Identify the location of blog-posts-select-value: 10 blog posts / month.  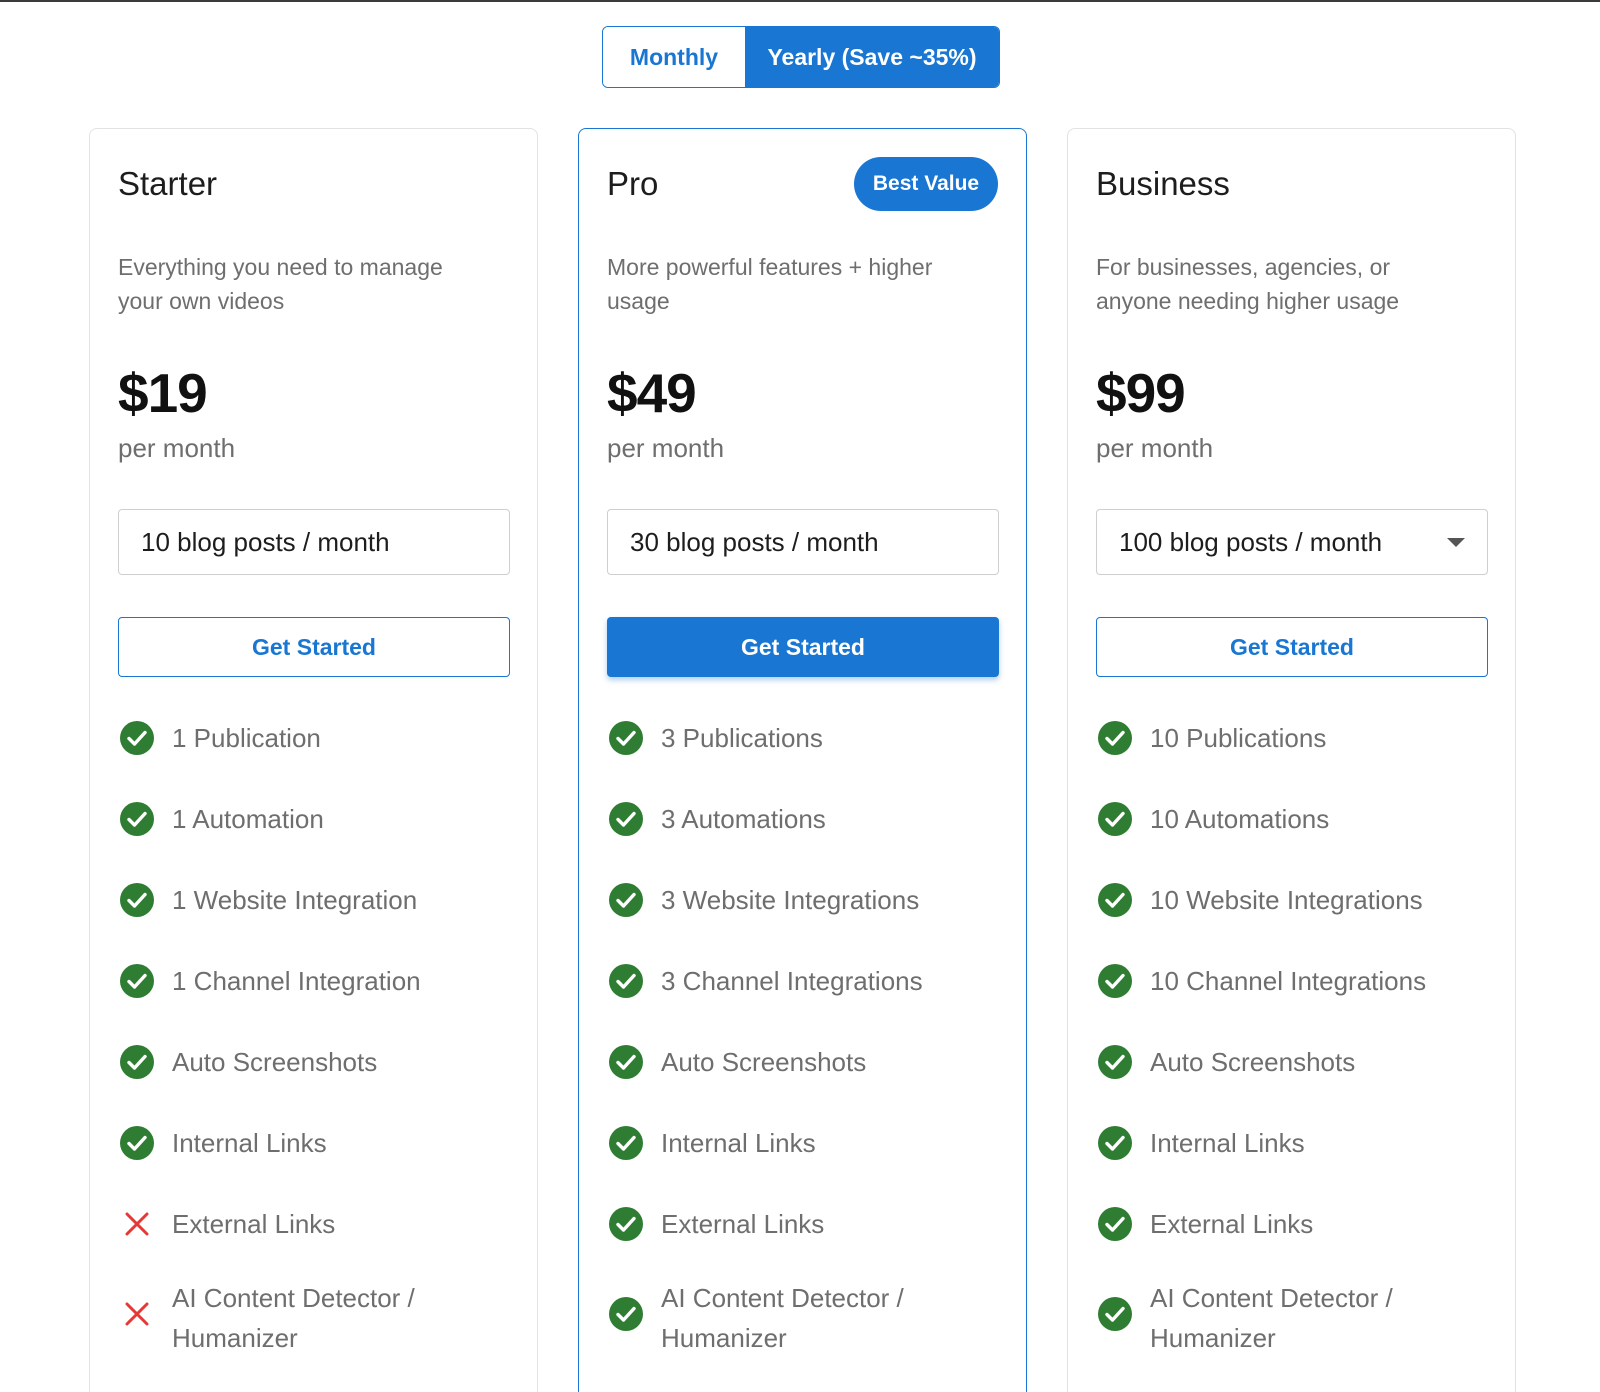
(265, 541).